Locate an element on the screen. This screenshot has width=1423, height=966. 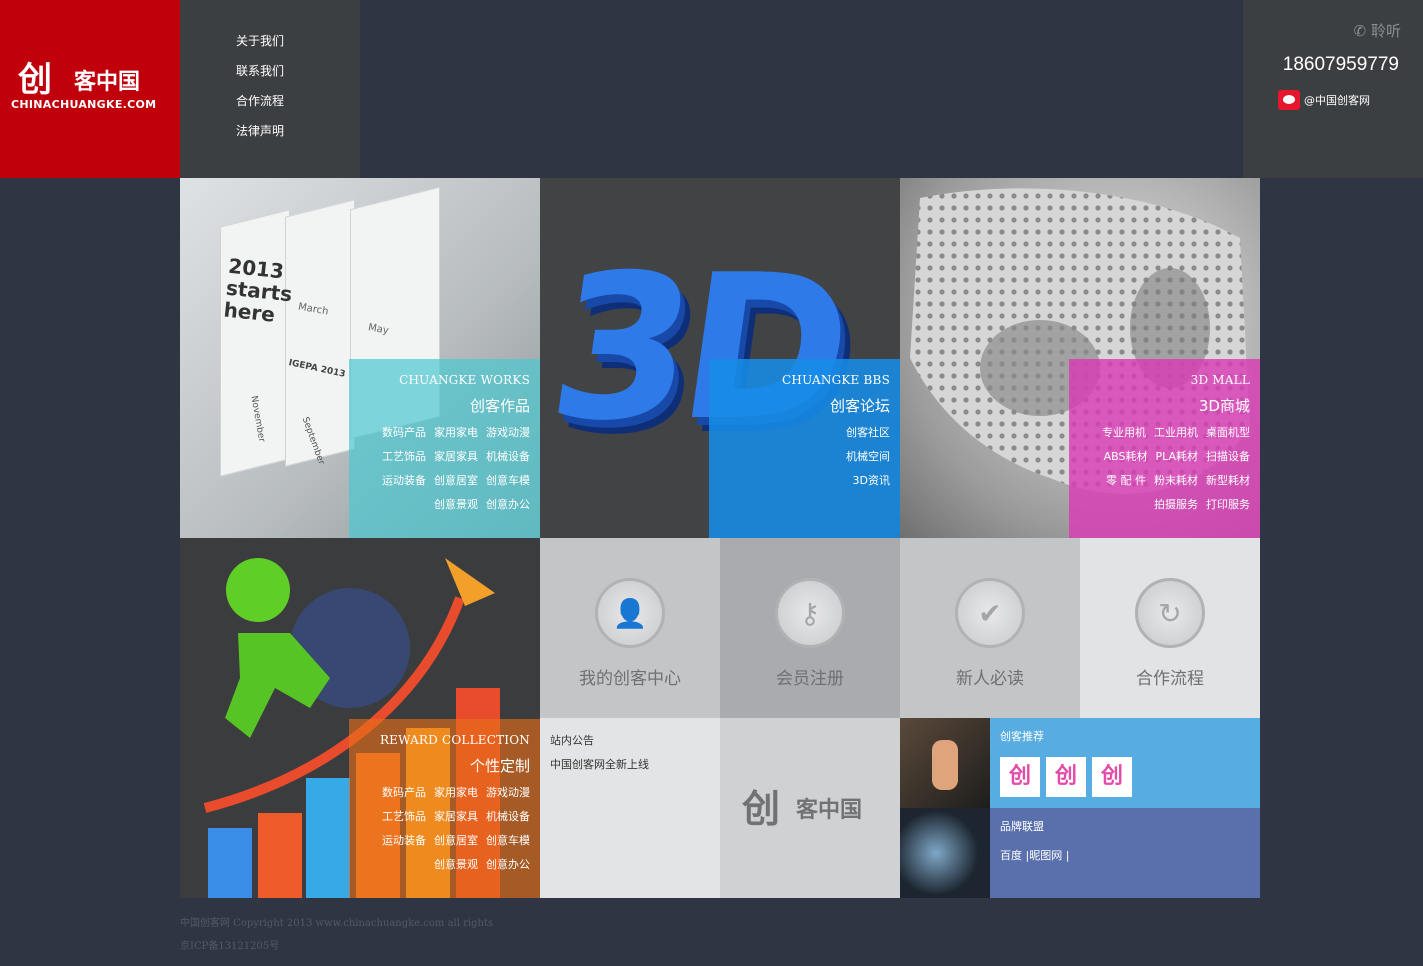
bbs-en: CHUANGKE BBS is located at coordinates (836, 380).